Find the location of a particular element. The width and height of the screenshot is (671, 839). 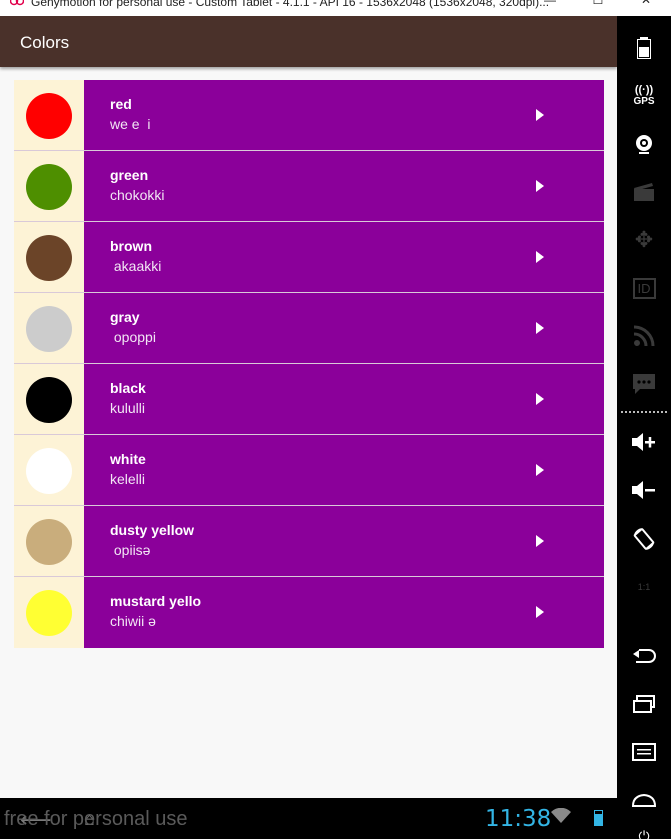

translation-word: kelelli is located at coordinates (128, 479).